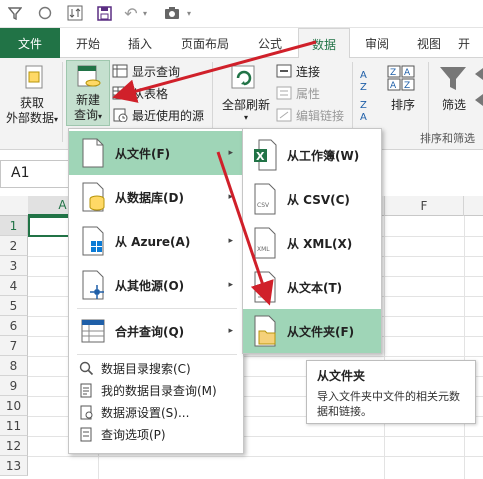 This screenshot has height=479, width=483. Describe the element at coordinates (131, 13) in the screenshot. I see `undo-icon: ↶` at that location.